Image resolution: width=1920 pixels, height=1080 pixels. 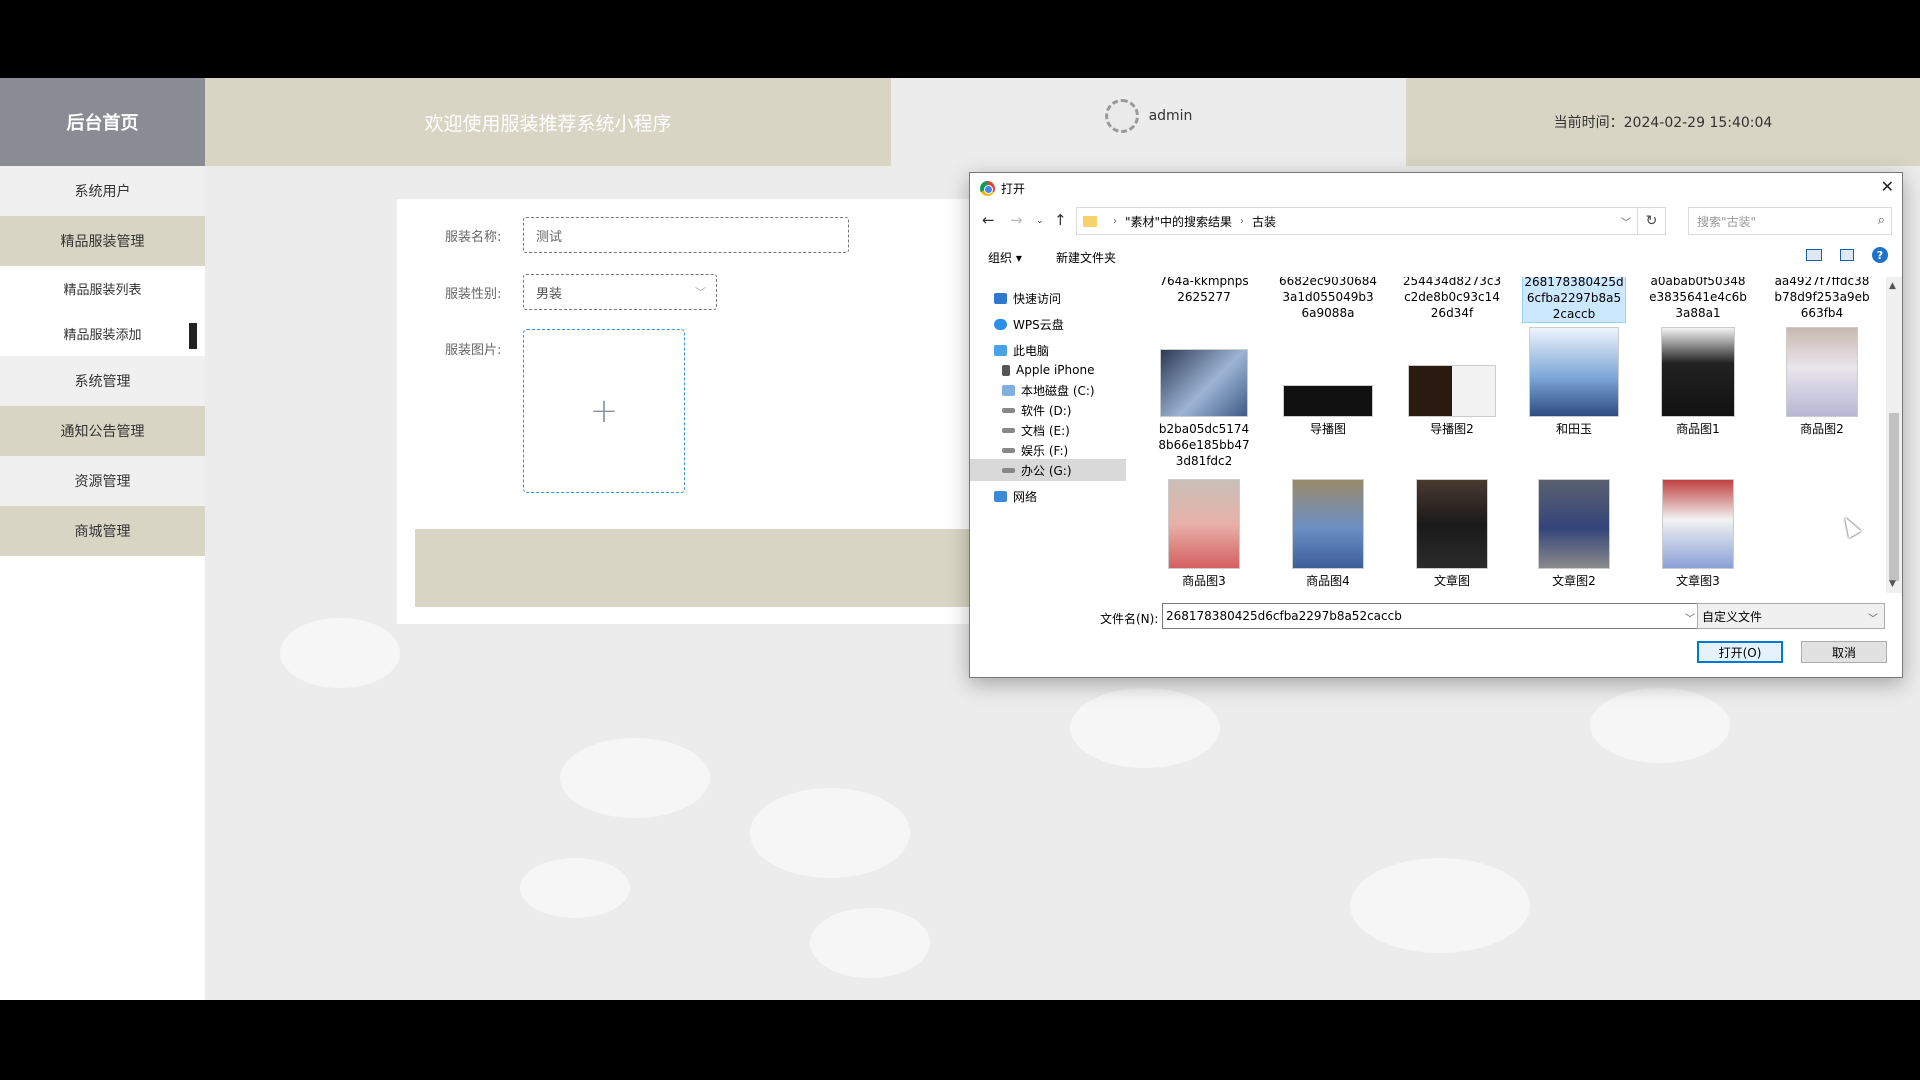 What do you see at coordinates (1844, 652) in the screenshot?
I see `cancel-button: 取消` at bounding box center [1844, 652].